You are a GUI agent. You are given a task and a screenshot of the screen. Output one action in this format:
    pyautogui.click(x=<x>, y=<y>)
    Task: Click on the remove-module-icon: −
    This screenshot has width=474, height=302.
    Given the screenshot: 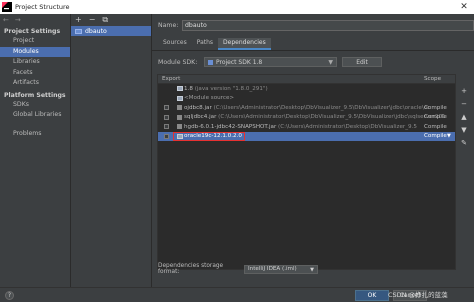 What is the action you would take?
    pyautogui.click(x=92, y=19)
    